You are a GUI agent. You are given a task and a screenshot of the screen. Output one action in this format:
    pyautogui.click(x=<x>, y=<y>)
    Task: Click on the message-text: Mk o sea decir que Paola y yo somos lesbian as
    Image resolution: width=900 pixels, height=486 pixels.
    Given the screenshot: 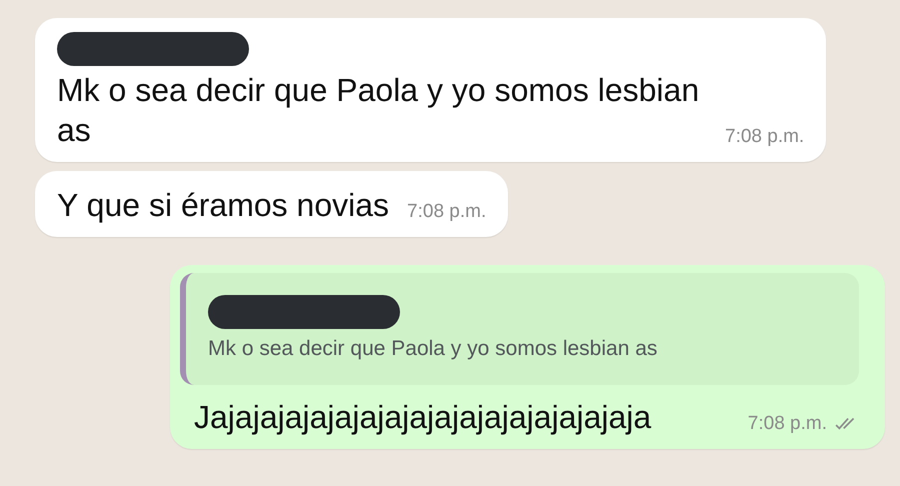 What is the action you would take?
    pyautogui.click(x=378, y=110)
    